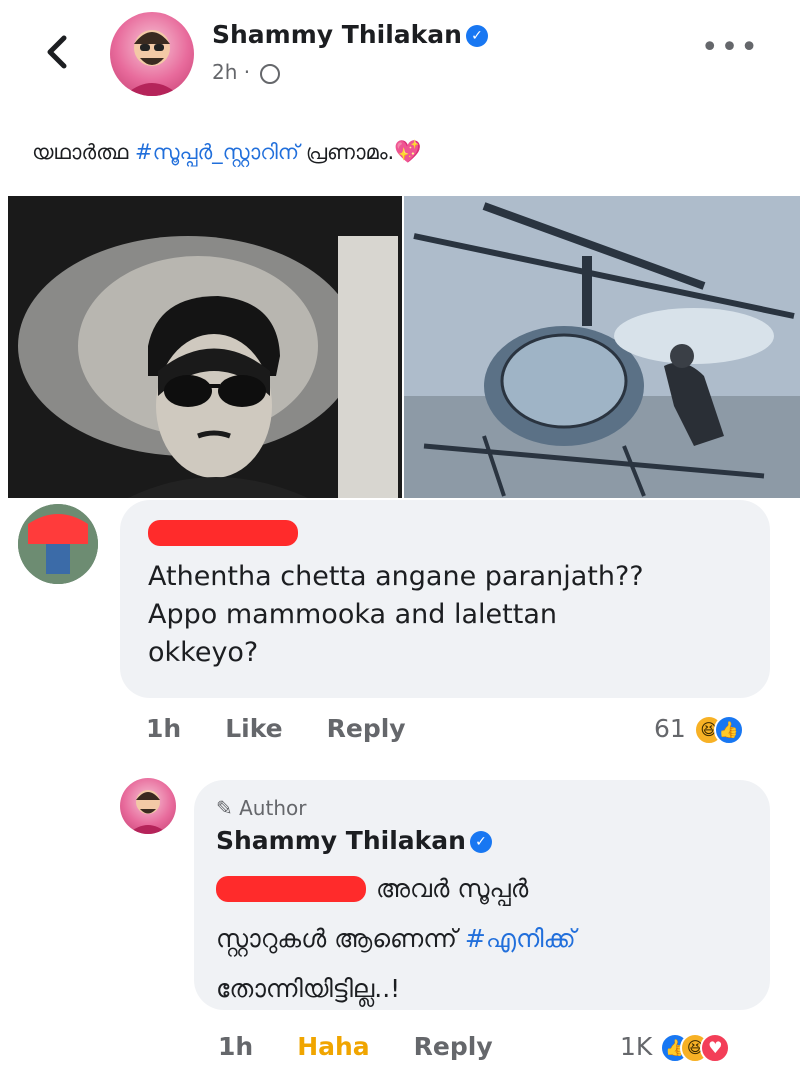 This screenshot has height=1067, width=800. I want to click on author-badge-label: Author, so click(273, 808).